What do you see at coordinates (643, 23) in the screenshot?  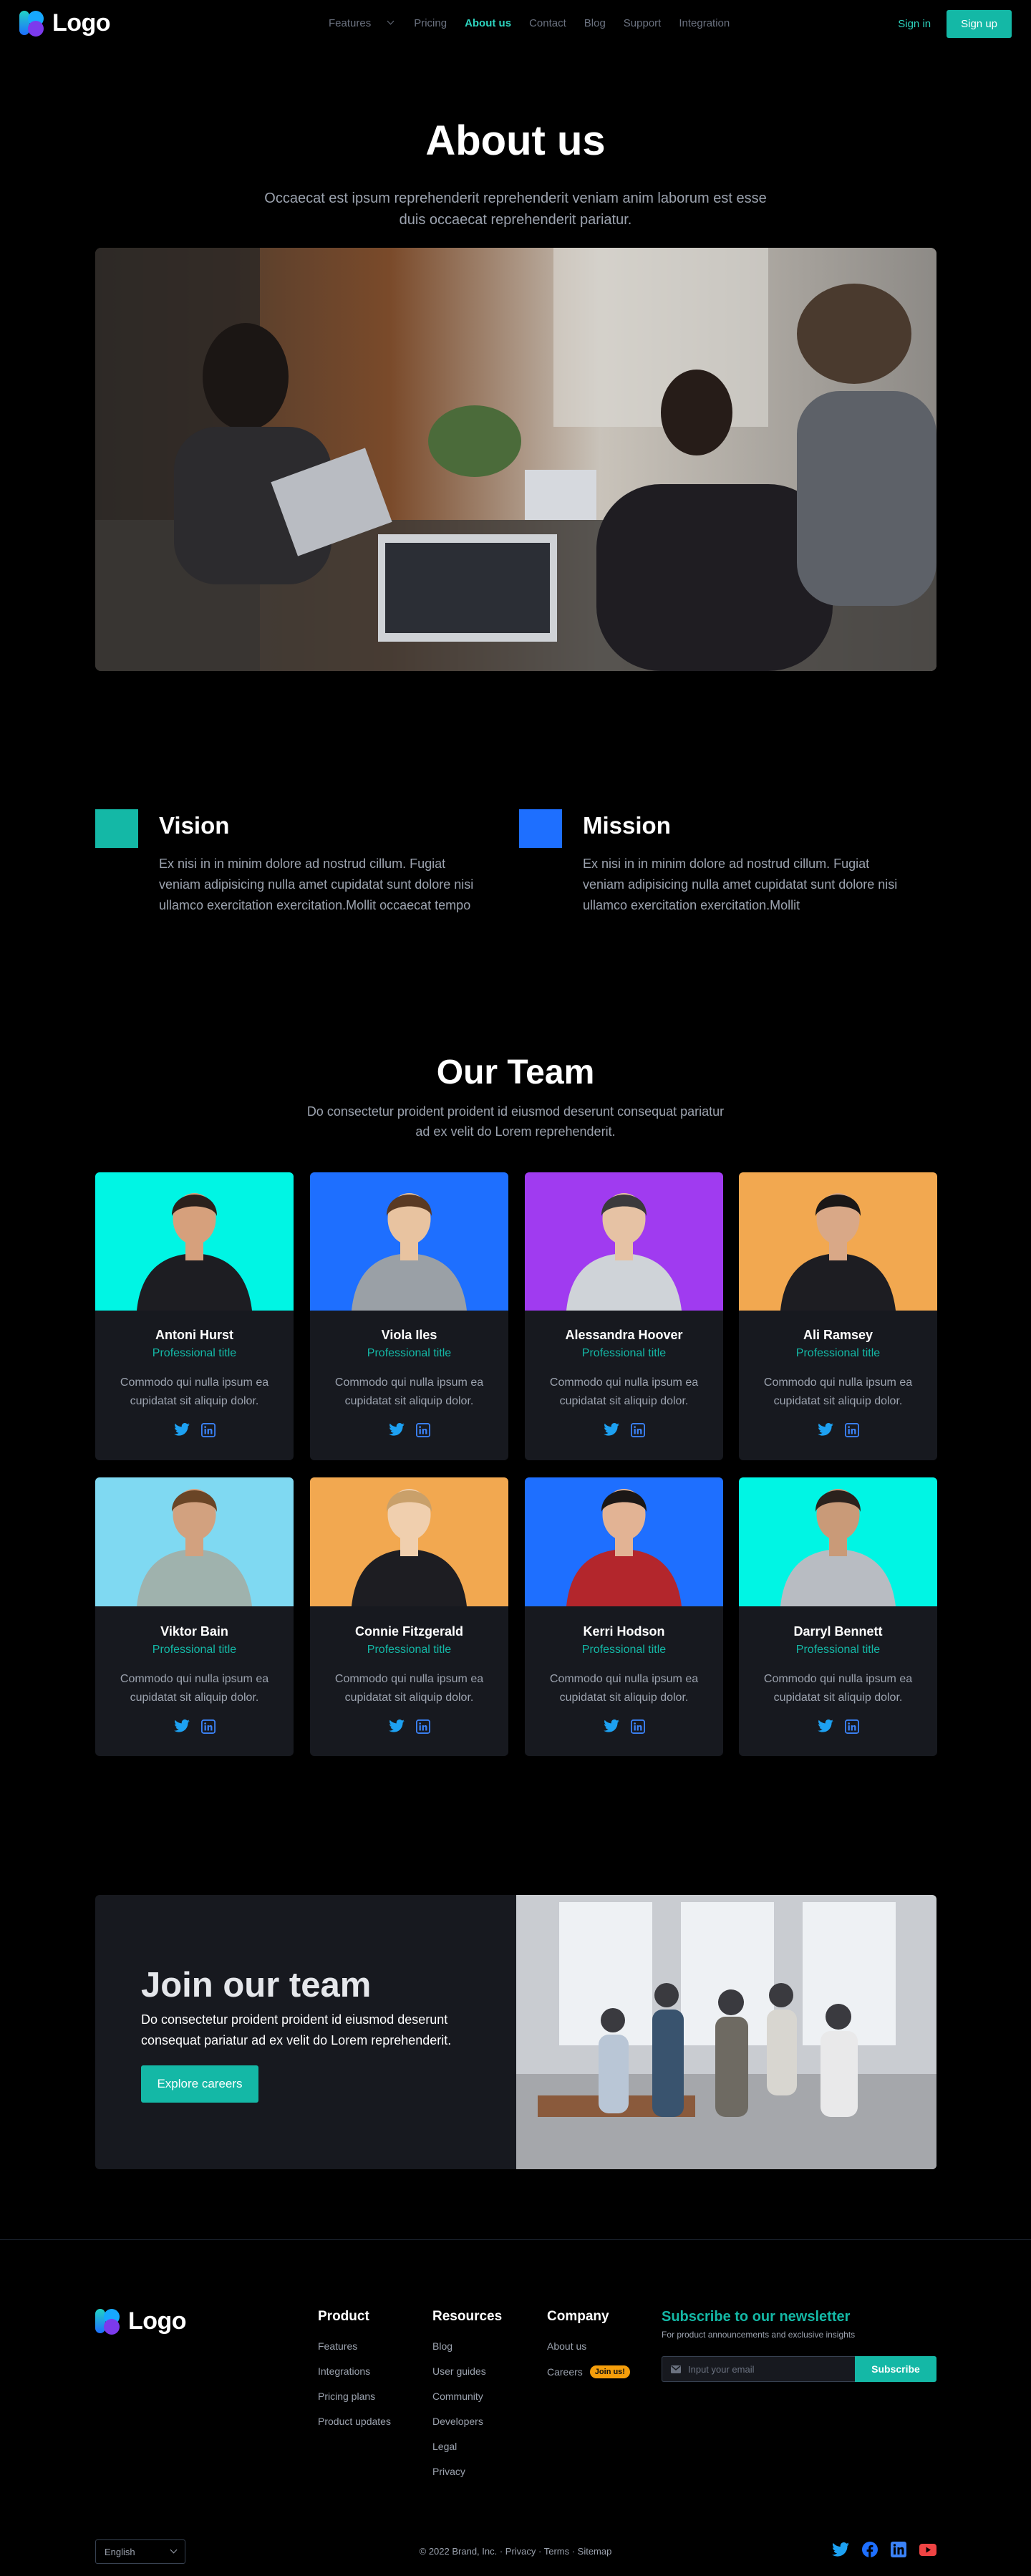 I see `nav-link-support: Support` at bounding box center [643, 23].